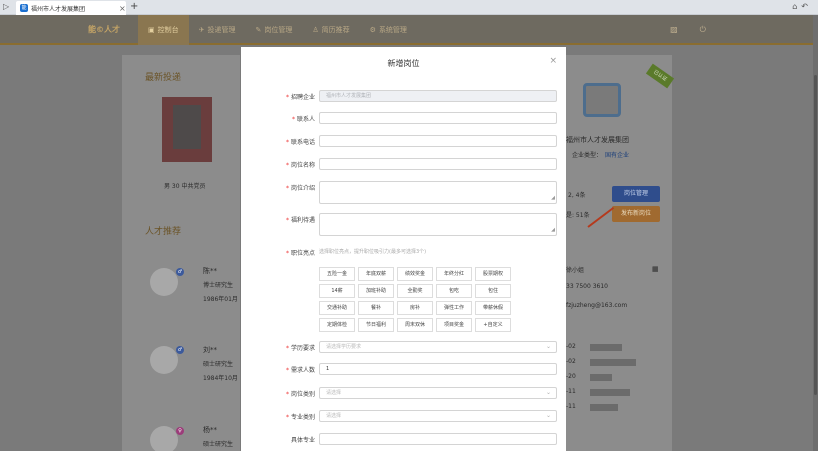 The image size is (818, 451). What do you see at coordinates (217, 30) in the screenshot?
I see `menu-delivery: ✈ 投递管理` at bounding box center [217, 30].